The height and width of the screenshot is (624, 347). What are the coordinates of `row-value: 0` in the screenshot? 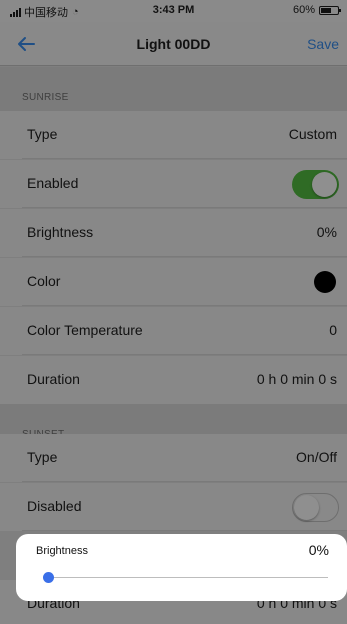 It's located at (333, 330).